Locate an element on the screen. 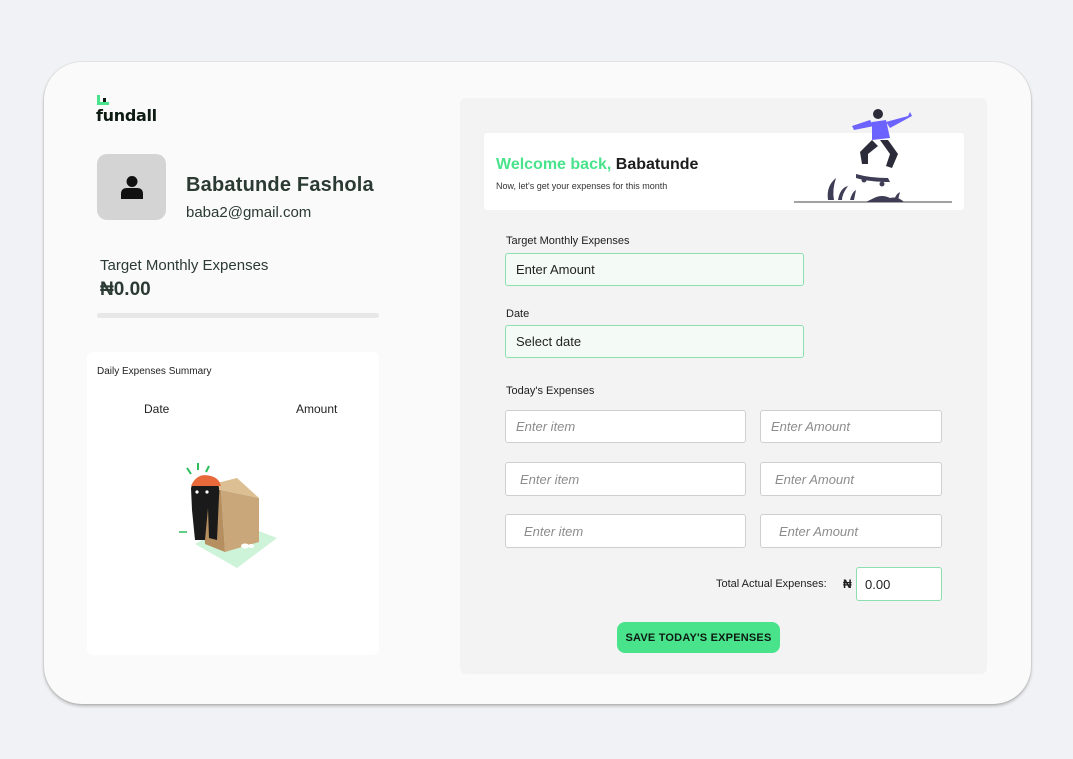  summary-column-date: Date is located at coordinates (157, 409).